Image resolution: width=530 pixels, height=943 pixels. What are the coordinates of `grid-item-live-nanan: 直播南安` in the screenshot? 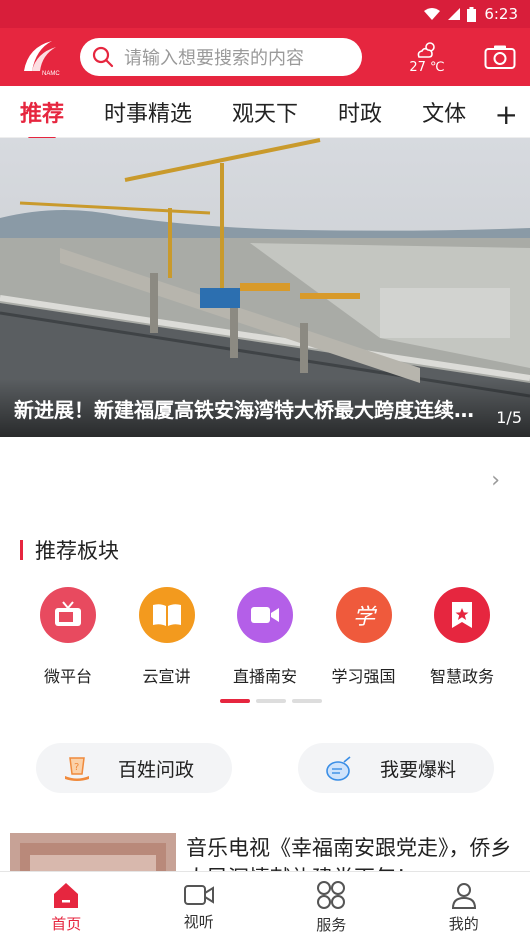 It's located at (265, 637).